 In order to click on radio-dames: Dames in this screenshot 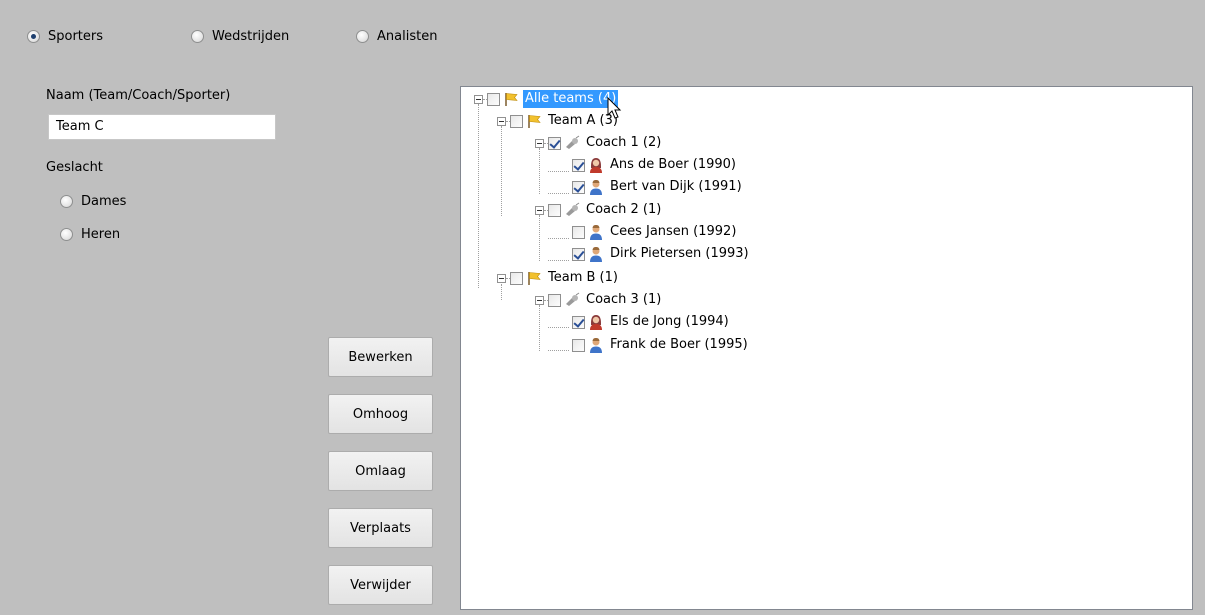, I will do `click(93, 201)`.